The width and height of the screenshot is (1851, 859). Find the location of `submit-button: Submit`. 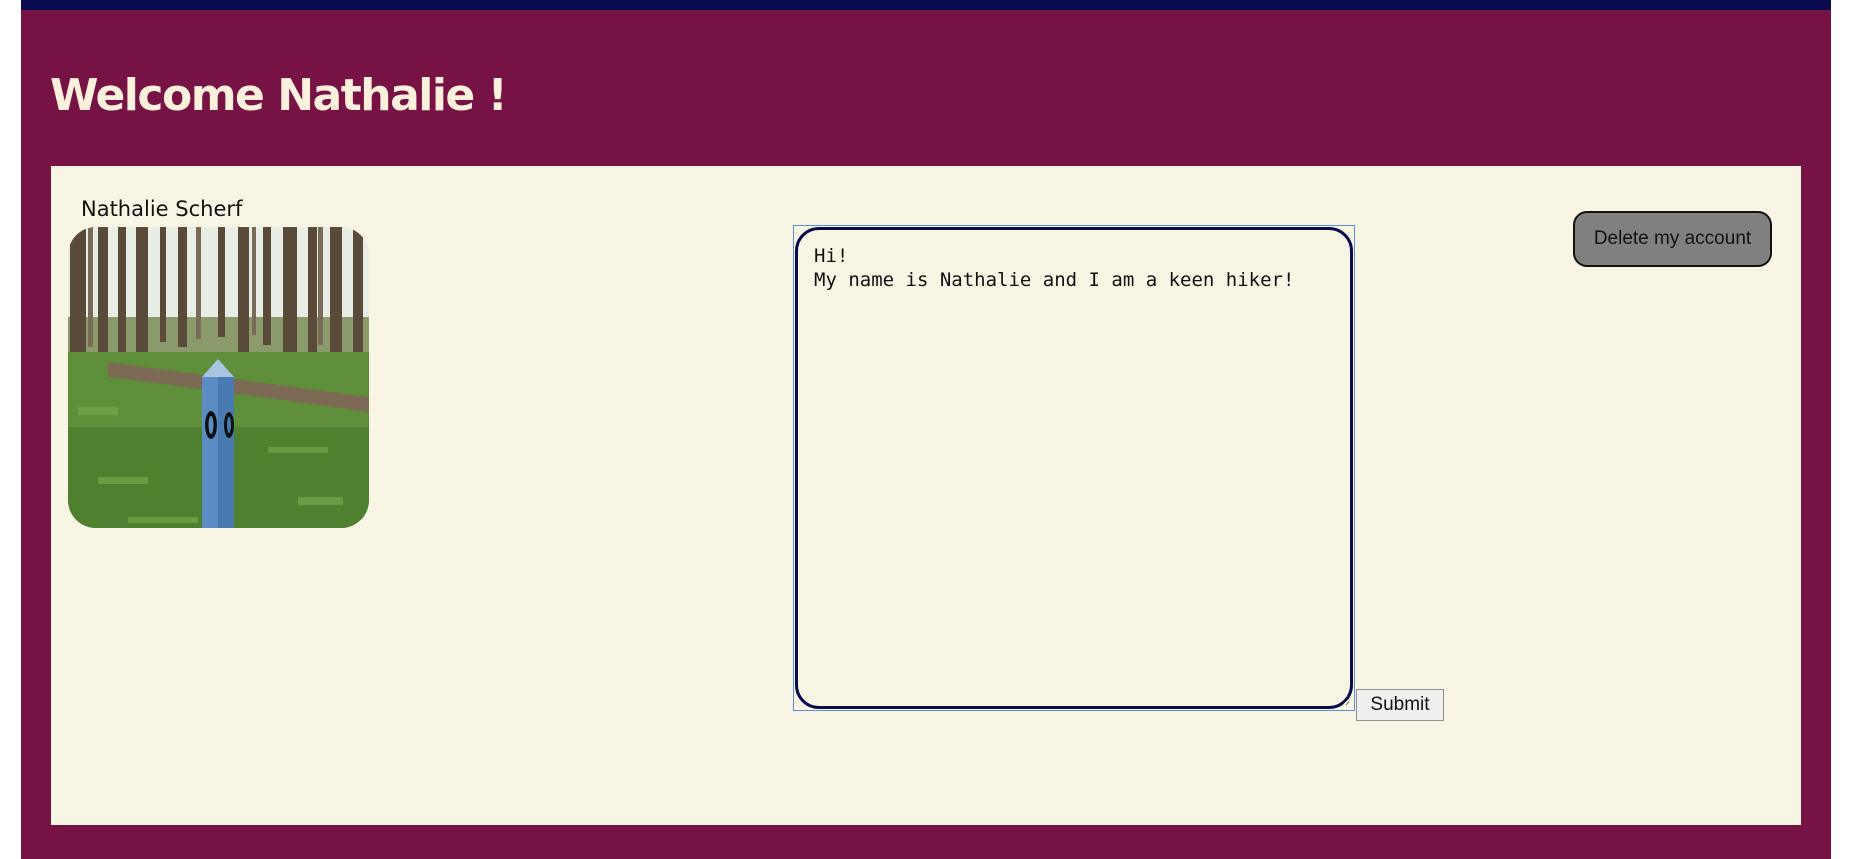

submit-button: Submit is located at coordinates (1400, 705).